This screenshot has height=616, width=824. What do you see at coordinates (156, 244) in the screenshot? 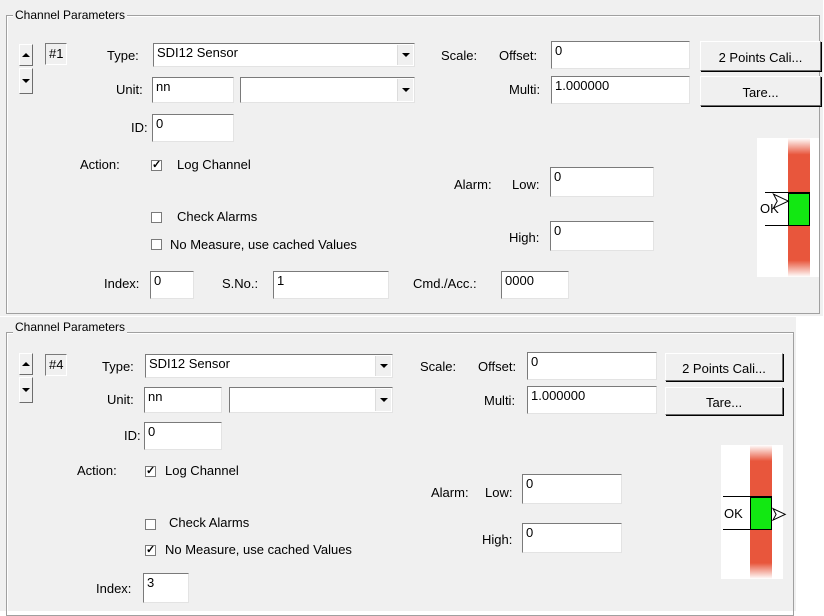
I see `no-measure-checkbox` at bounding box center [156, 244].